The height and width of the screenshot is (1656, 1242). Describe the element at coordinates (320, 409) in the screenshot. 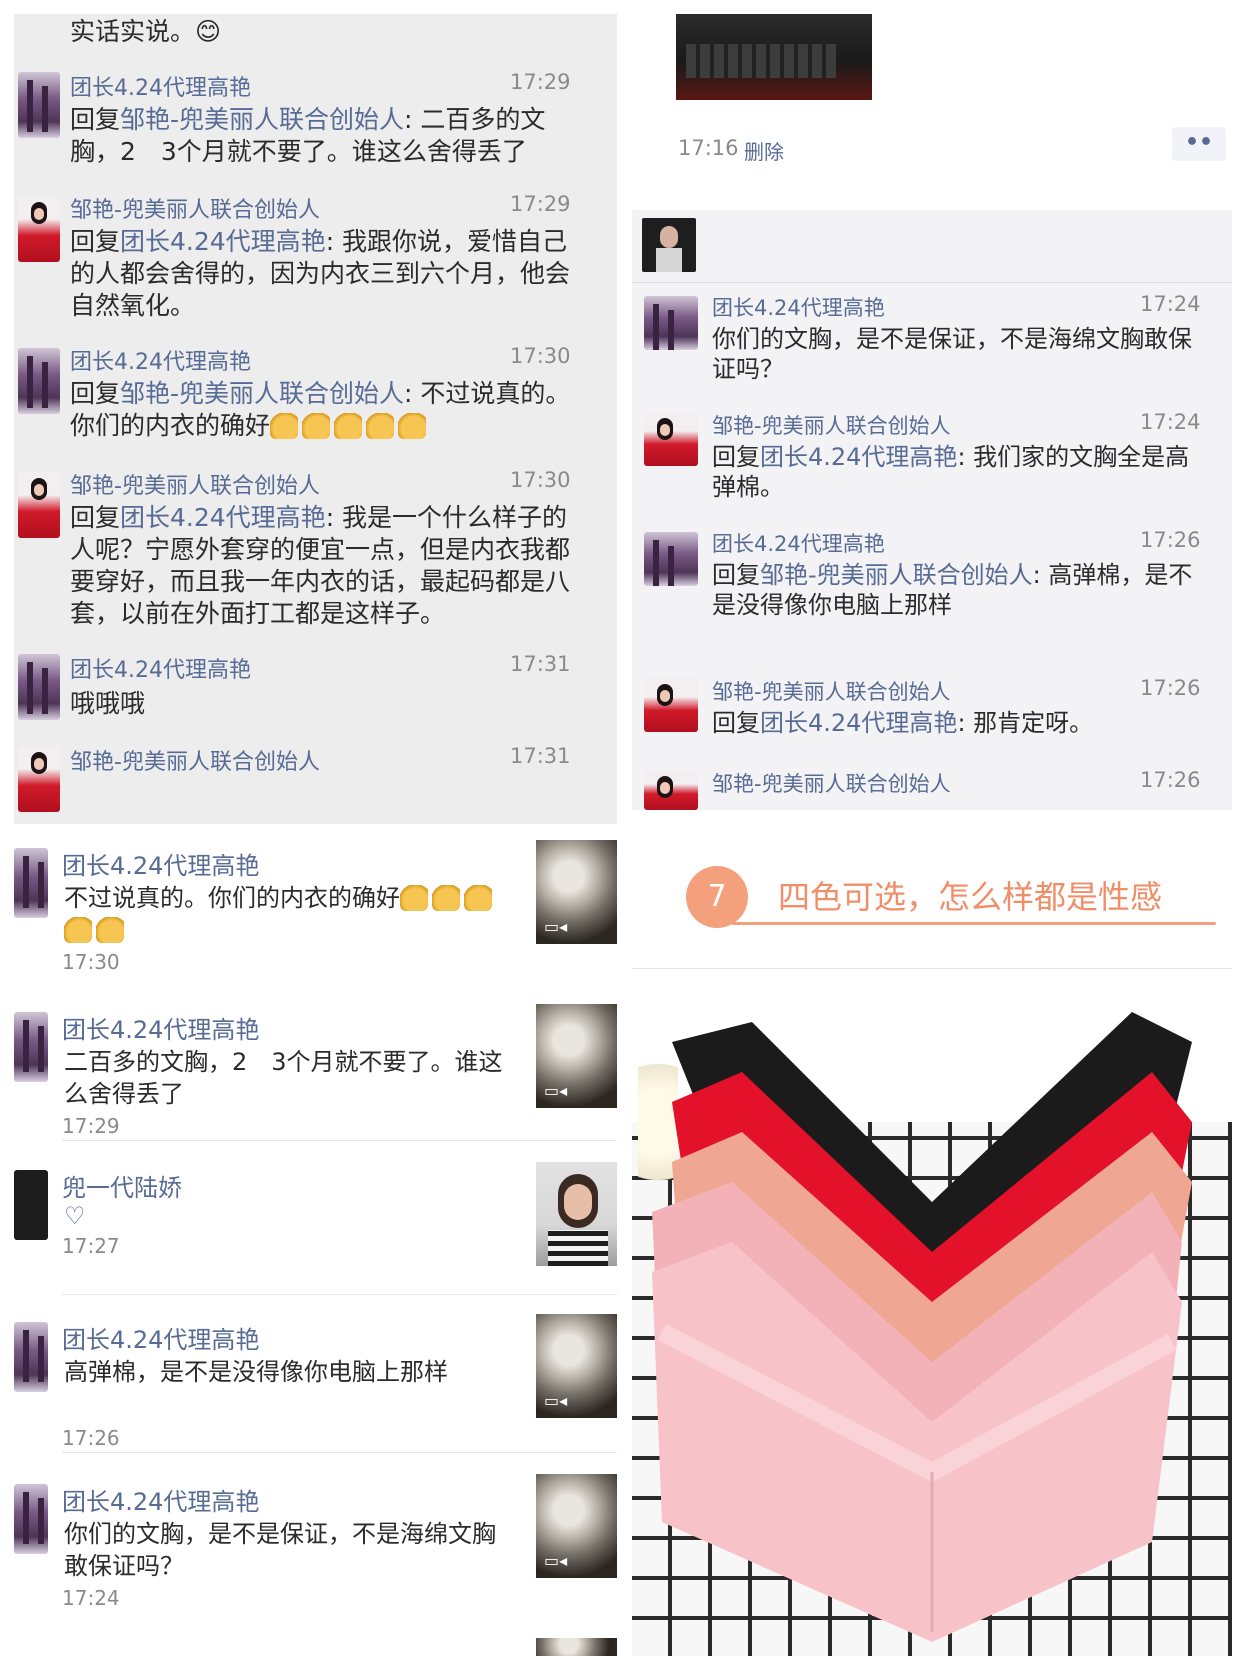

I see `message-text: 回复邹艳-兜美丽人联合创始人: 不过说真的。你们的内衣的确好` at that location.